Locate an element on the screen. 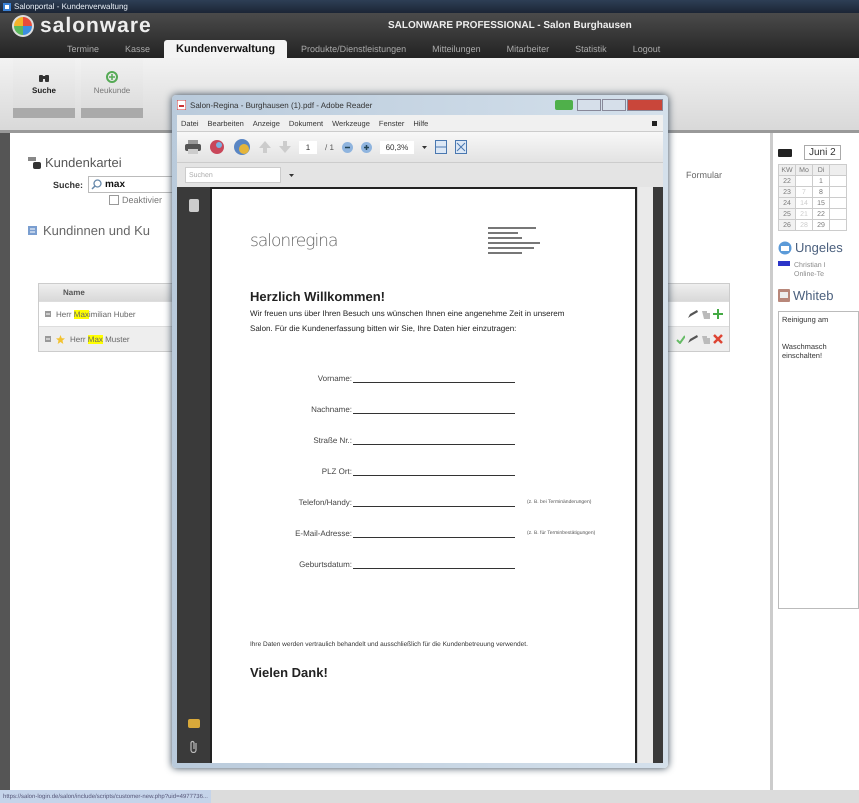  fit-page-icon is located at coordinates (440, 147).